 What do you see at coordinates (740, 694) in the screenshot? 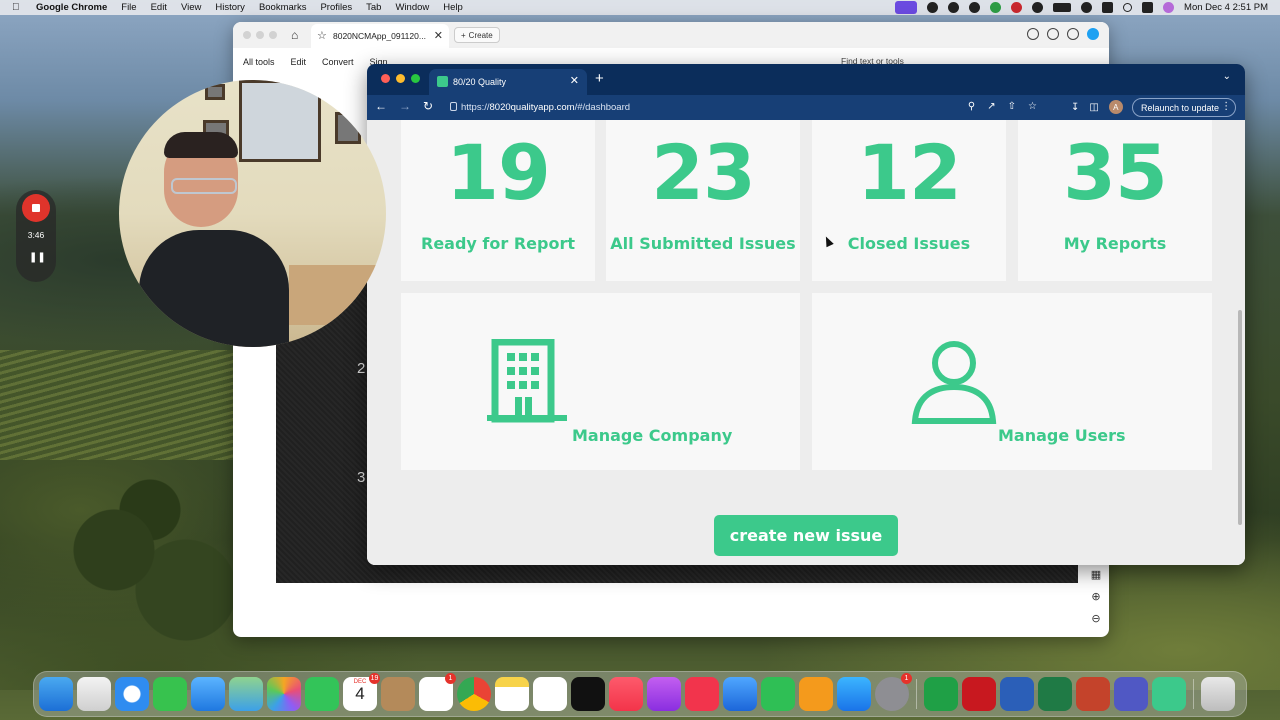
I see `keynote-icon` at bounding box center [740, 694].